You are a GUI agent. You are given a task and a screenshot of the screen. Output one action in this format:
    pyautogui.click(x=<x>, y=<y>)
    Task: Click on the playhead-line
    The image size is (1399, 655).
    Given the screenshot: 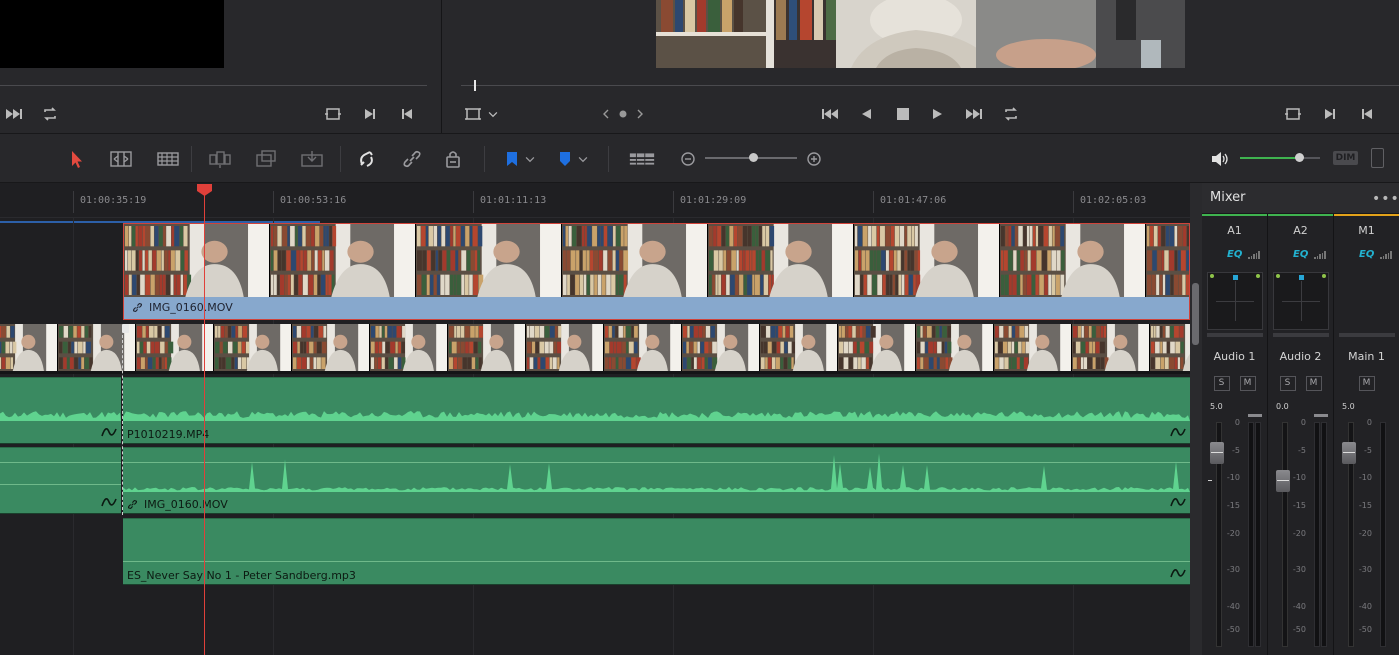 What is the action you would take?
    pyautogui.click(x=204, y=421)
    